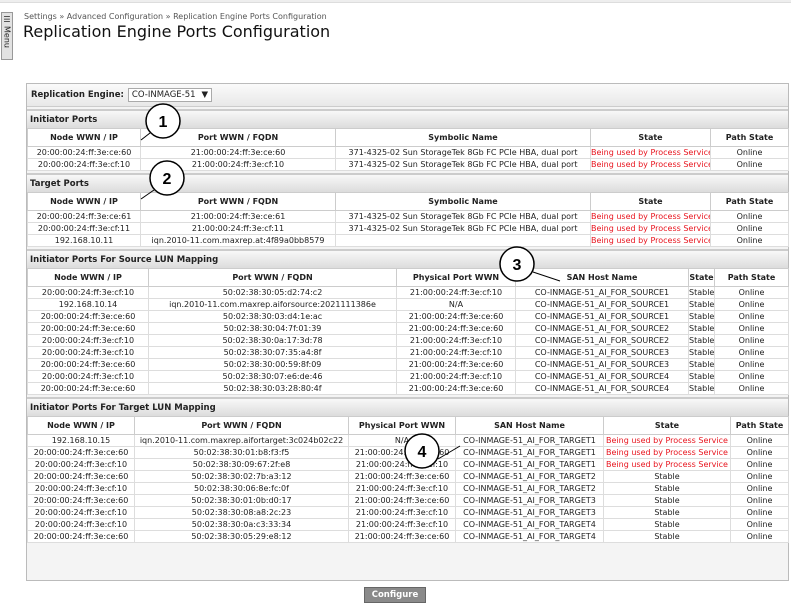 This screenshot has height=612, width=791. I want to click on table-cell: CO-INMAGE-51_AI_FOR_TARGET1, so click(529, 440).